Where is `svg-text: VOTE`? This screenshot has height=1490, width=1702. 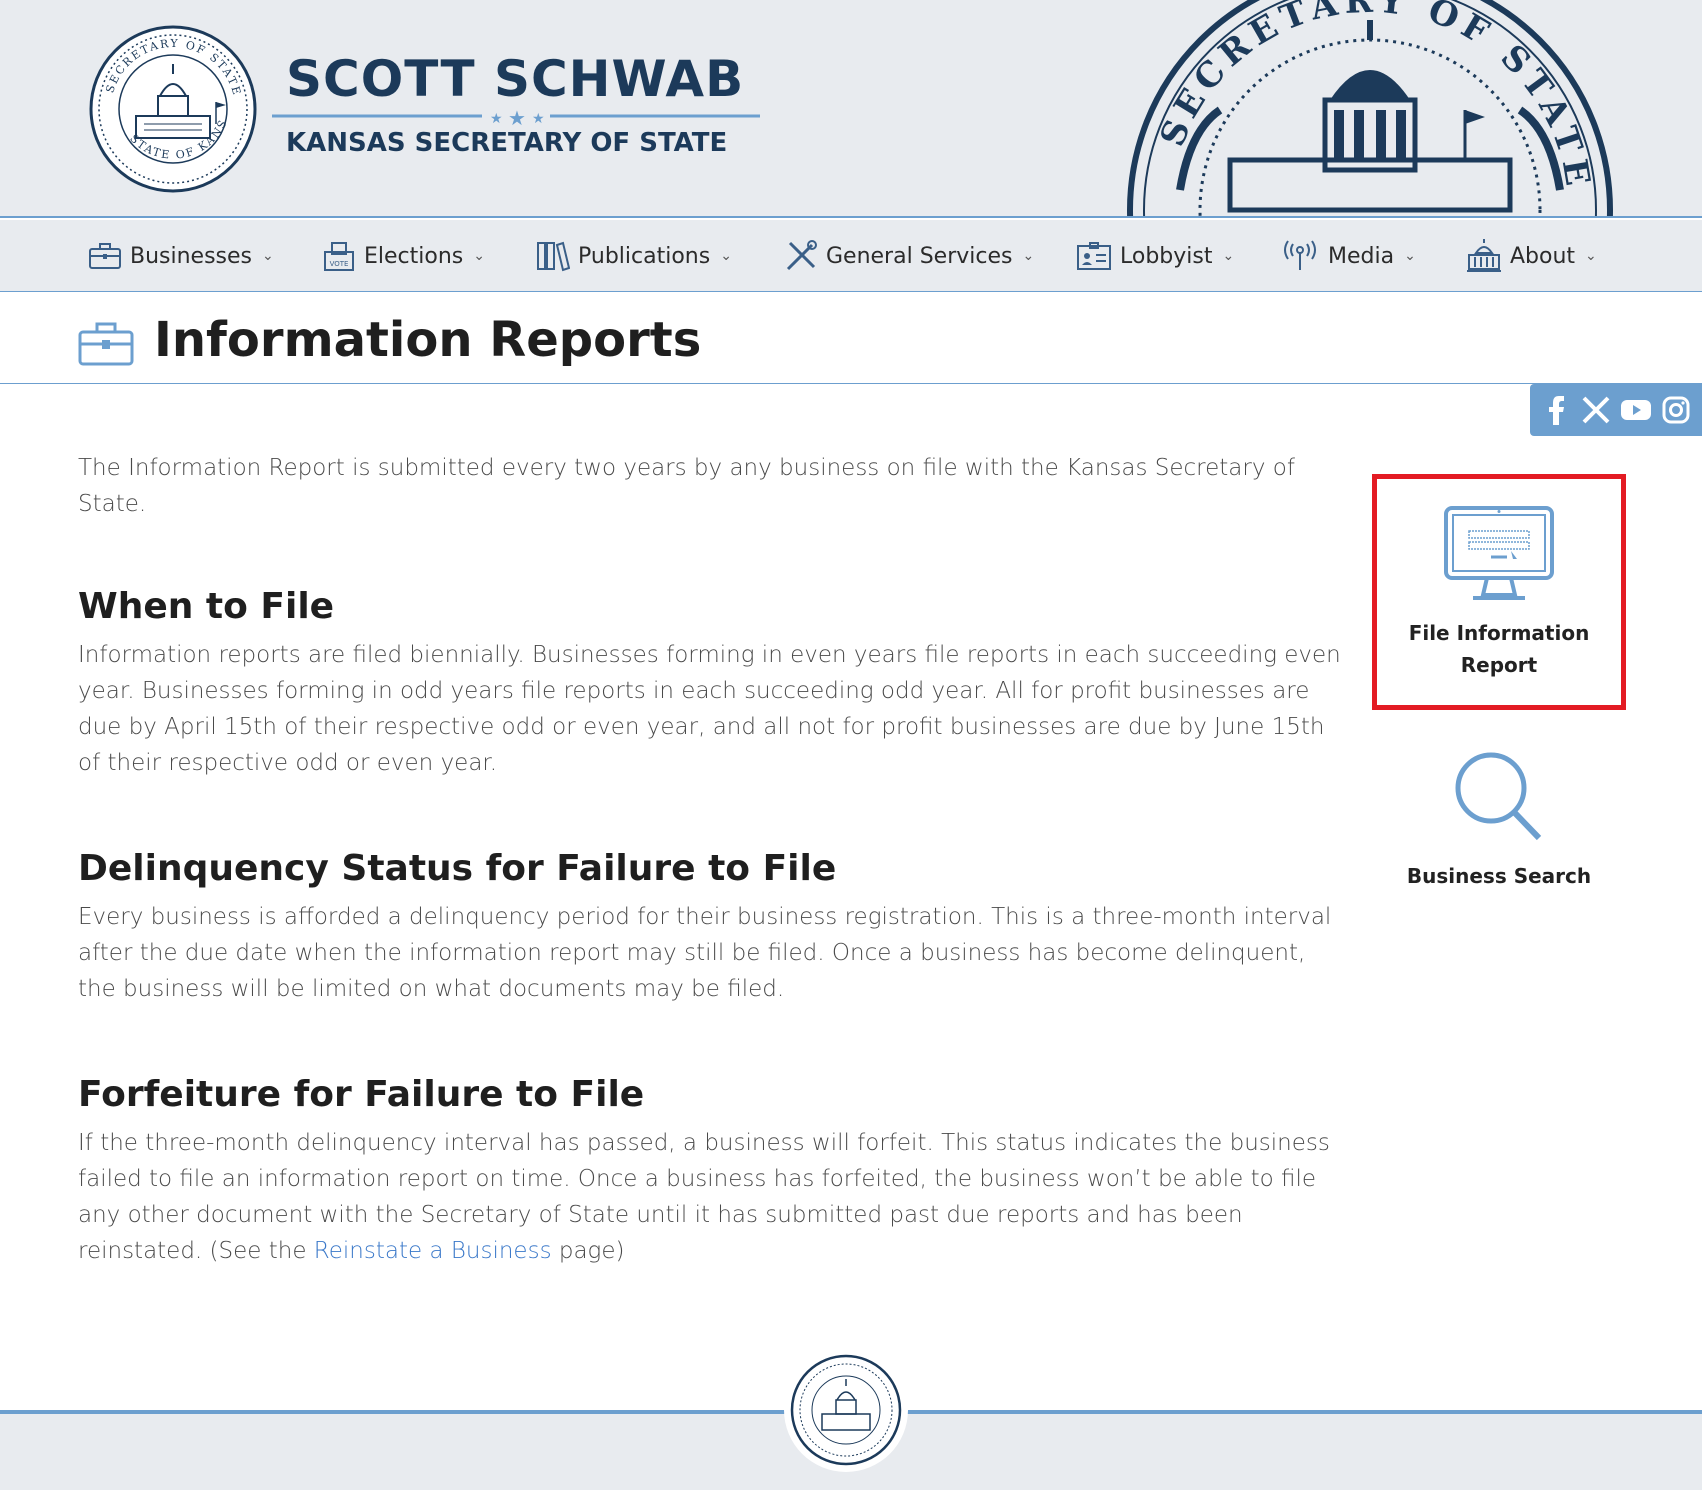 svg-text: VOTE is located at coordinates (339, 264).